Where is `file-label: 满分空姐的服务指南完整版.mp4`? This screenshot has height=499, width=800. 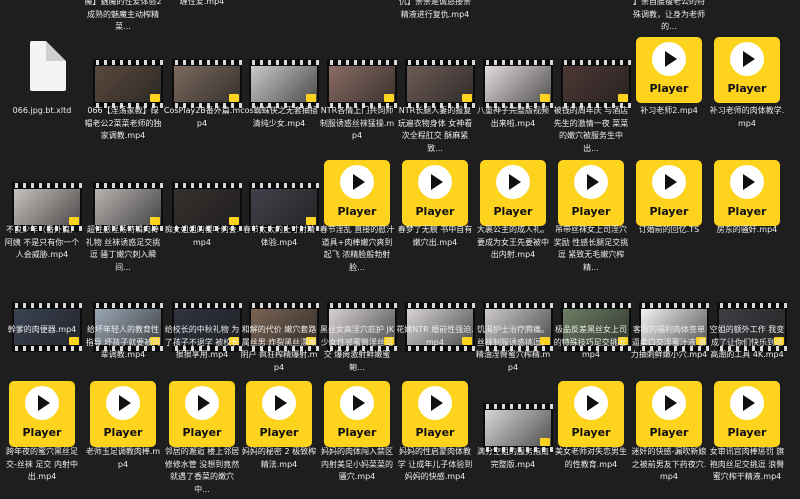 file-label: 满分空姐的服务指南完整版.mp4 is located at coordinates (513, 458).